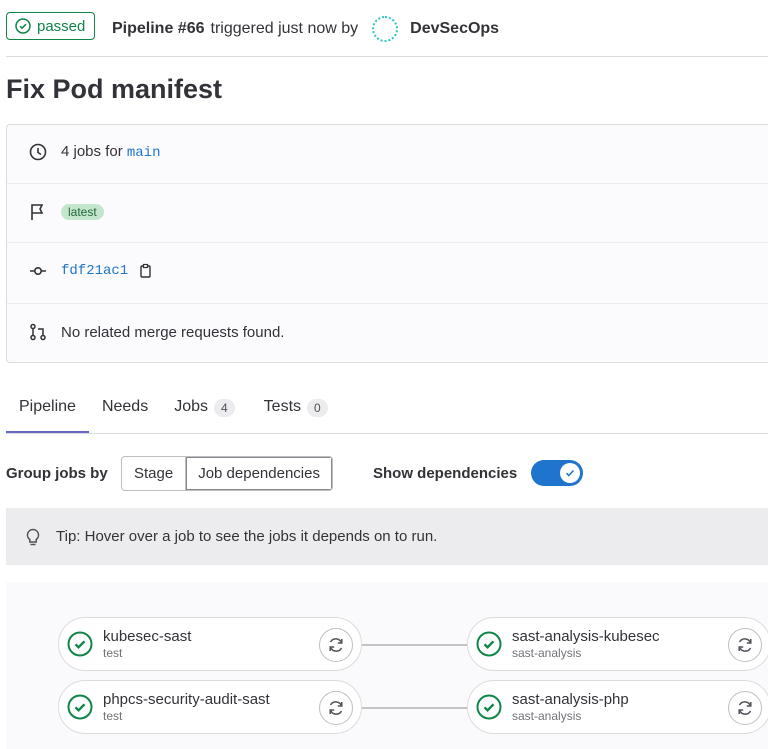 The image size is (768, 749). Describe the element at coordinates (445, 473) in the screenshot. I see `show-dependencies-label: Show dependencies` at that location.